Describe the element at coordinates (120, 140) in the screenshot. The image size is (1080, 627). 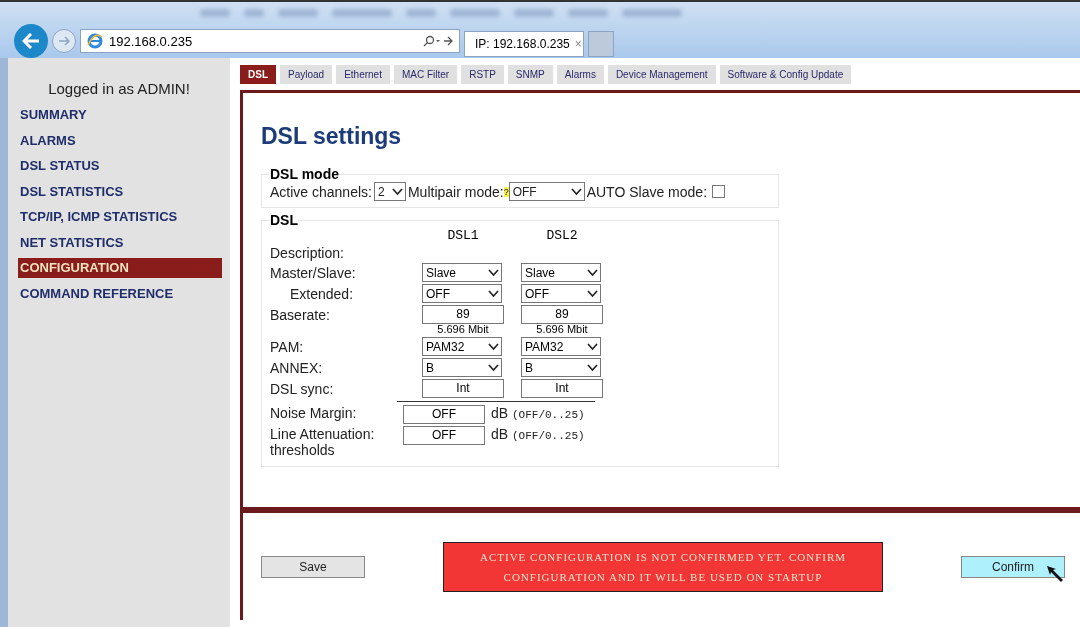
I see `nav-link: ALARMS` at that location.